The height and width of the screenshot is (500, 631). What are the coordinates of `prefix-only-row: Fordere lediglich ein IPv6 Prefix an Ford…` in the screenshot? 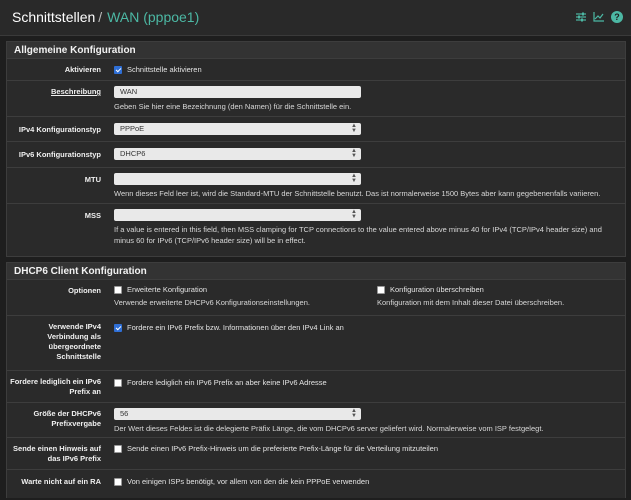 It's located at (316, 387).